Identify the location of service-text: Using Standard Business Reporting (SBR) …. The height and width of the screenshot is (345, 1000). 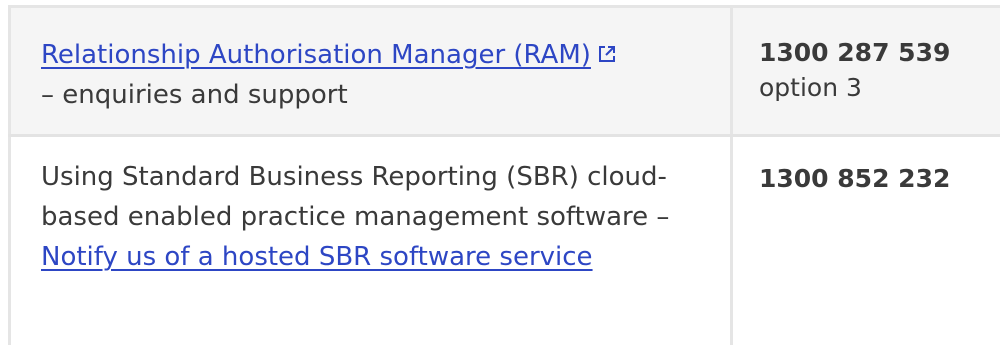
(355, 197).